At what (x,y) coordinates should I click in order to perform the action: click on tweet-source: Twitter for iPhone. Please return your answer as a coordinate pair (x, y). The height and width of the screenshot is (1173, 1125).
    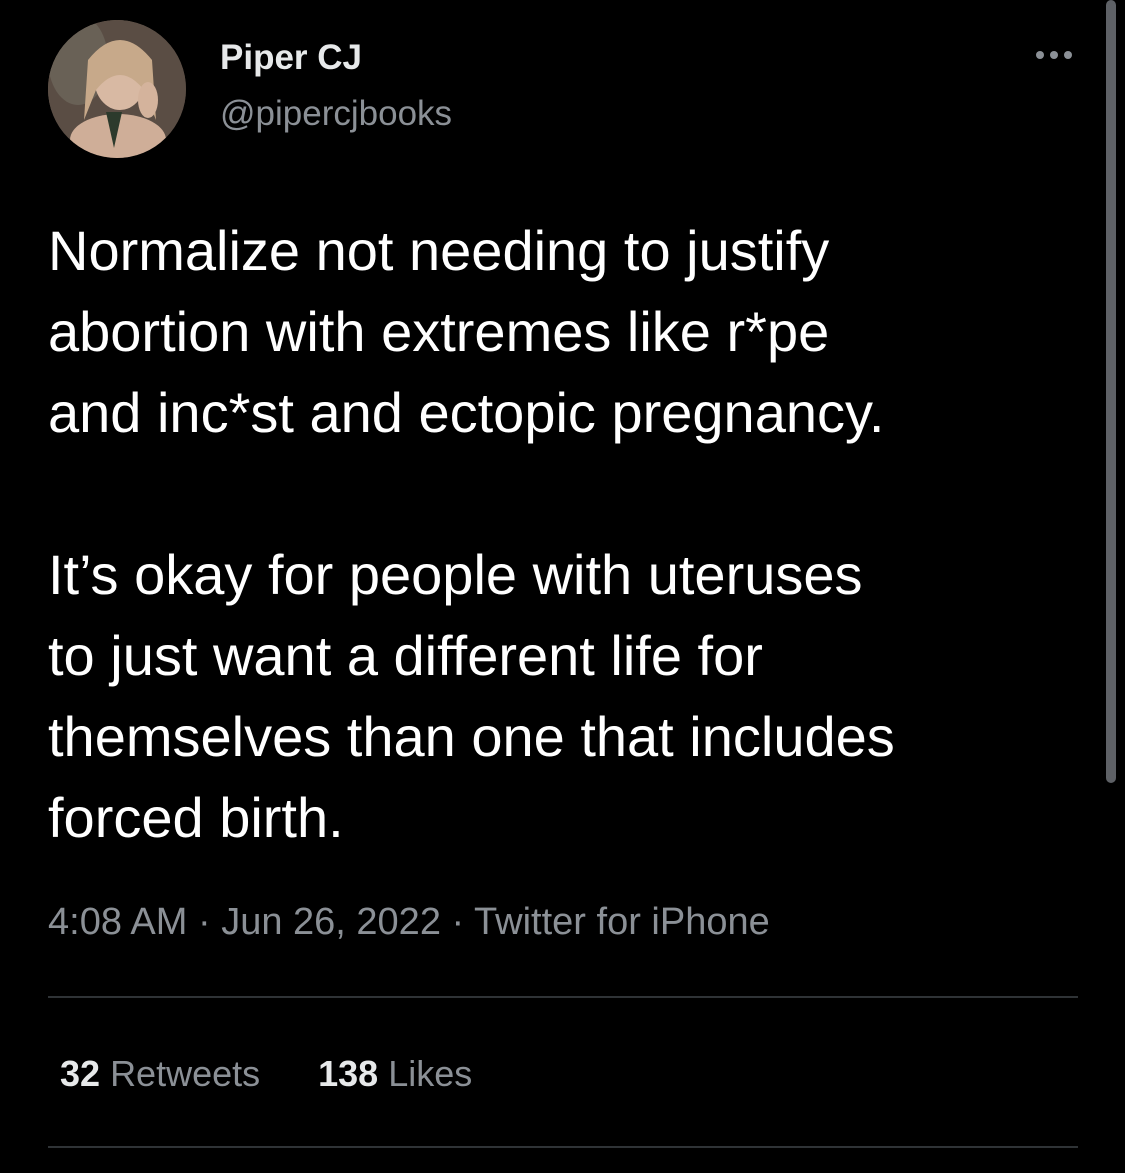
    Looking at the image, I should click on (622, 922).